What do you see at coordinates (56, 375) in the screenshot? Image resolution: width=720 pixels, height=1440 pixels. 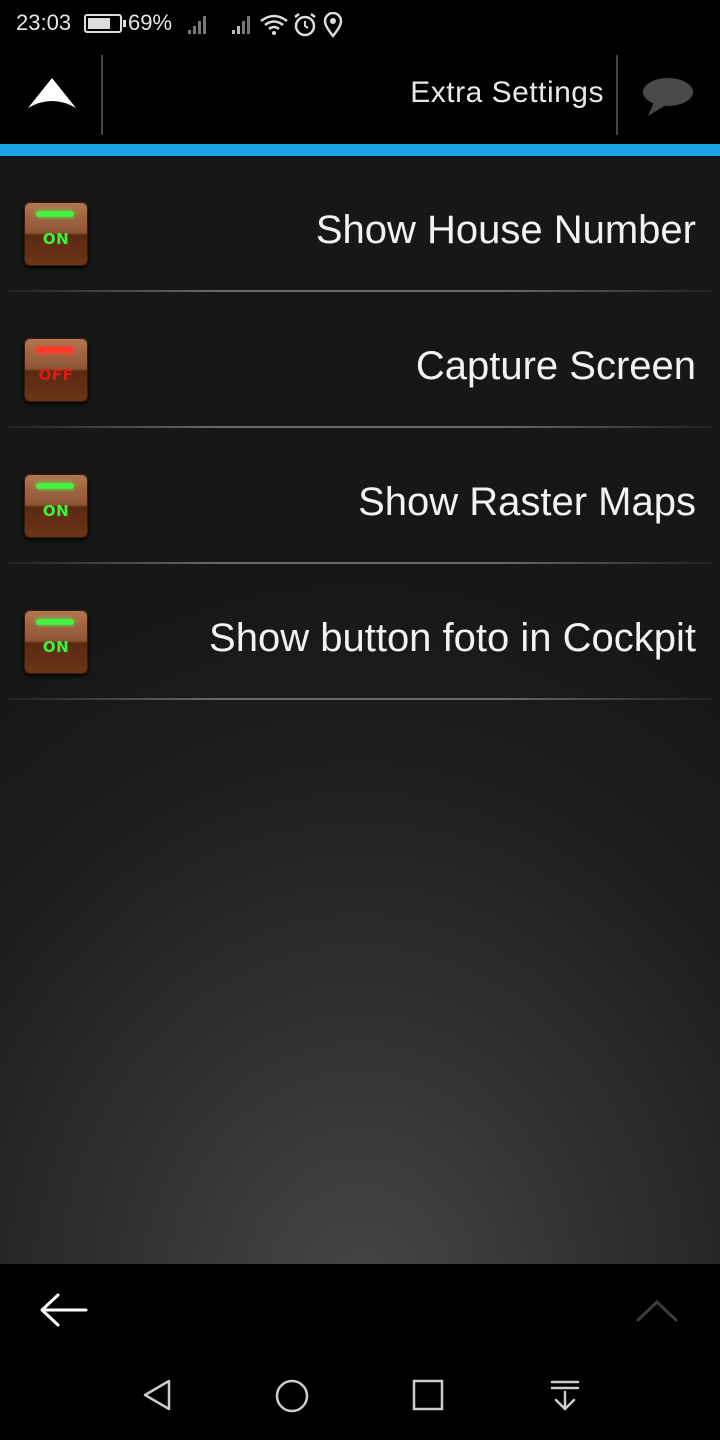 I see `toggle-state: OFF` at bounding box center [56, 375].